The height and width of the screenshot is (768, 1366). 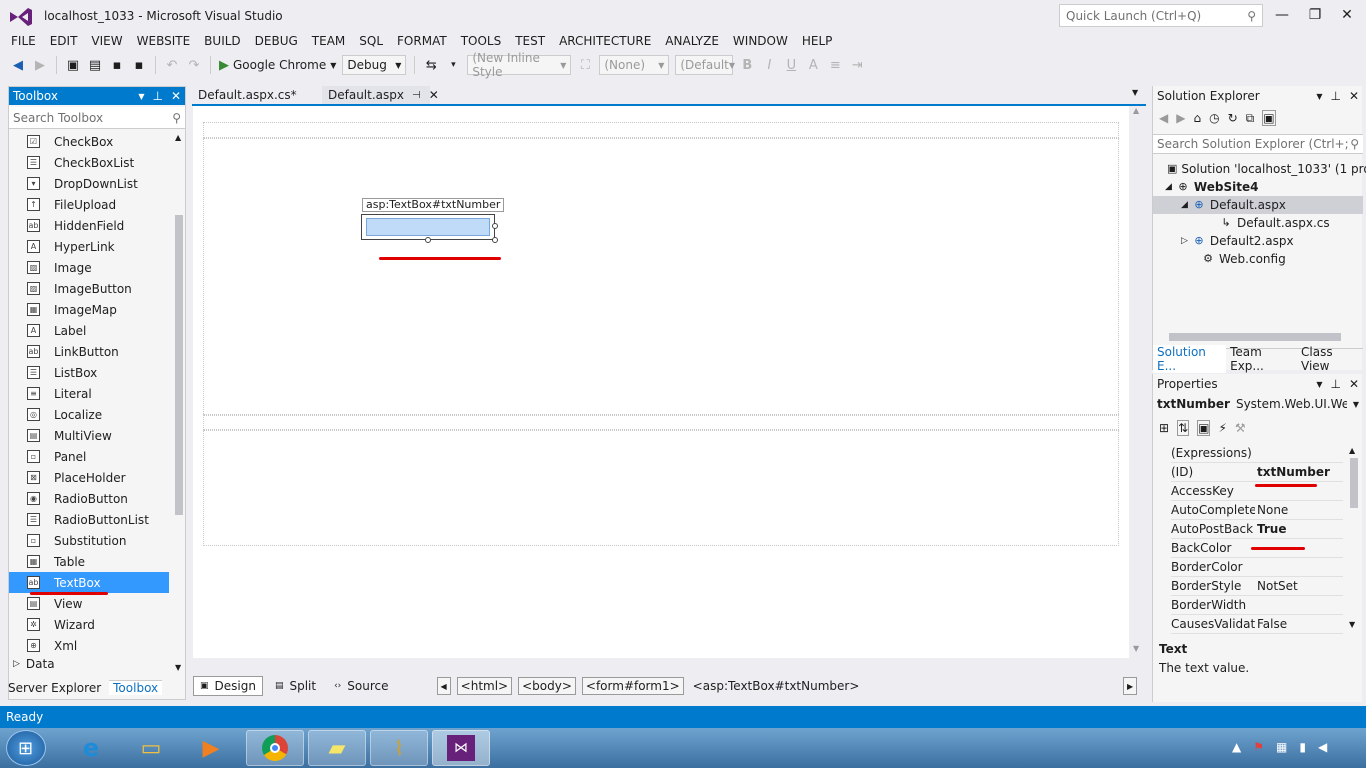 I want to click on properties-icon: ▣, so click(x=1204, y=428).